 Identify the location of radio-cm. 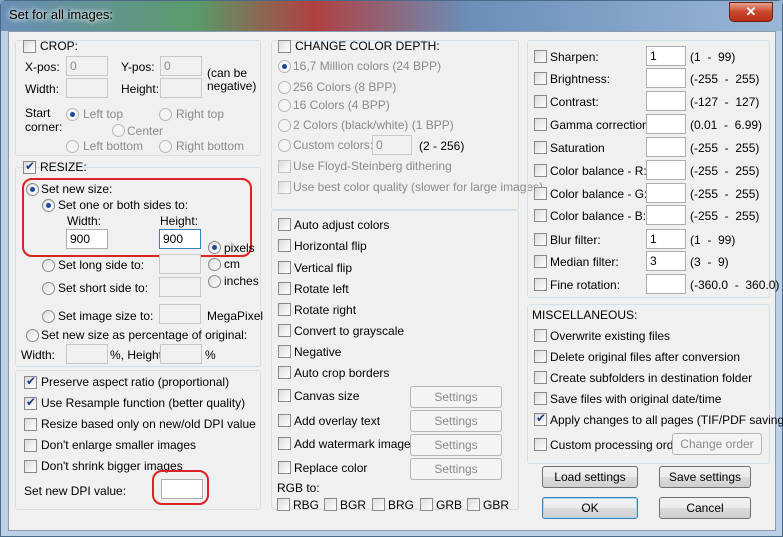
(214, 264).